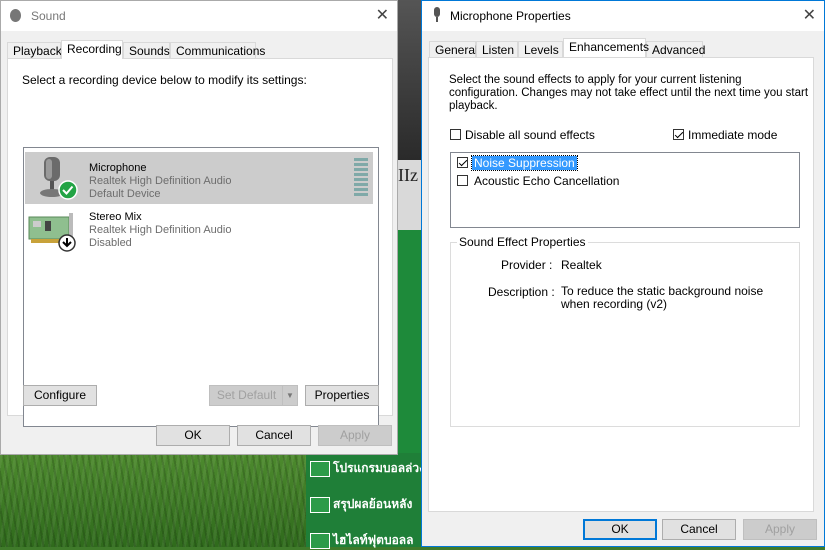 The image size is (825, 550). Describe the element at coordinates (320, 468) in the screenshot. I see `calendar-icon` at that location.